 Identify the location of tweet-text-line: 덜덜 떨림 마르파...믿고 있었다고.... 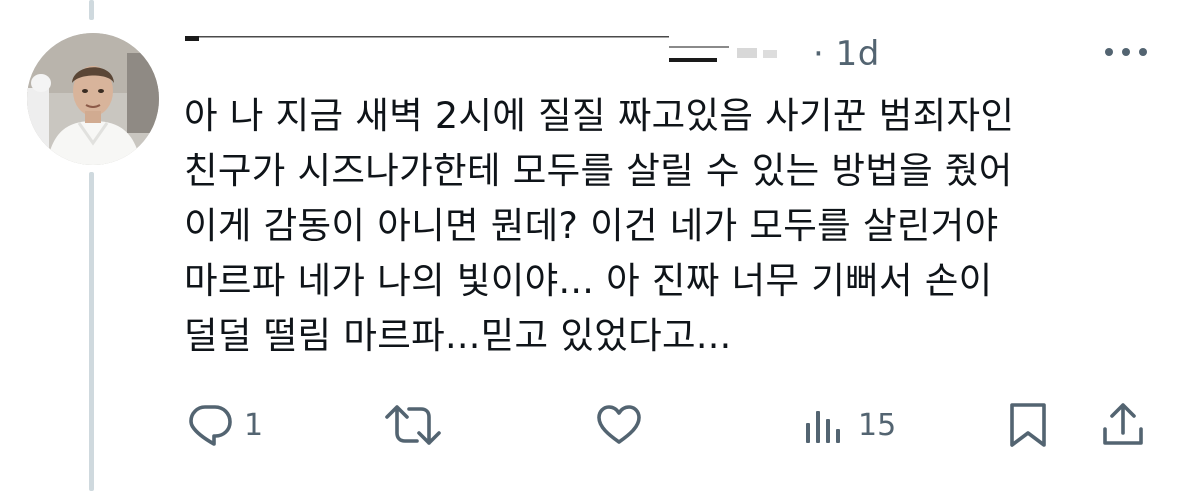
(458, 335).